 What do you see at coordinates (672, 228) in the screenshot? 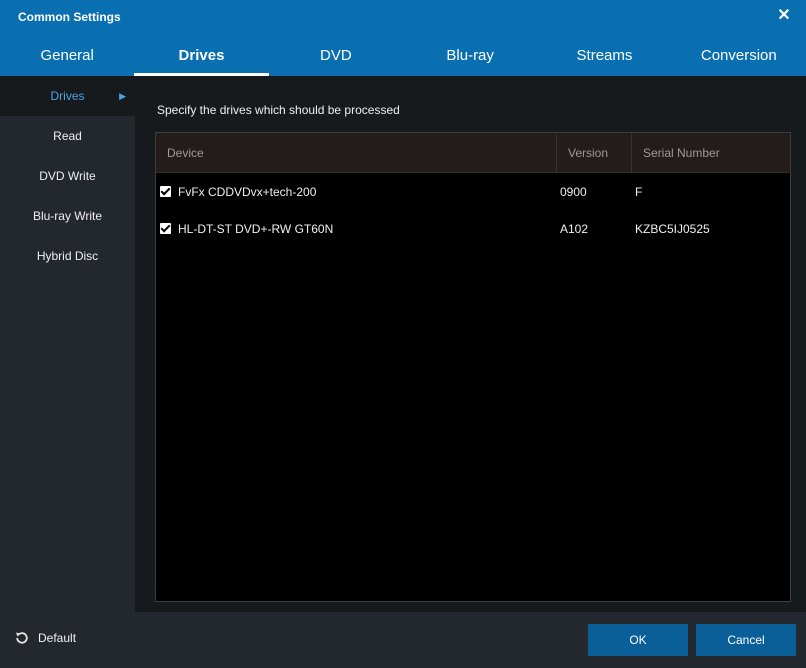
I see `serial-cell: KZBC5IJ0525` at bounding box center [672, 228].